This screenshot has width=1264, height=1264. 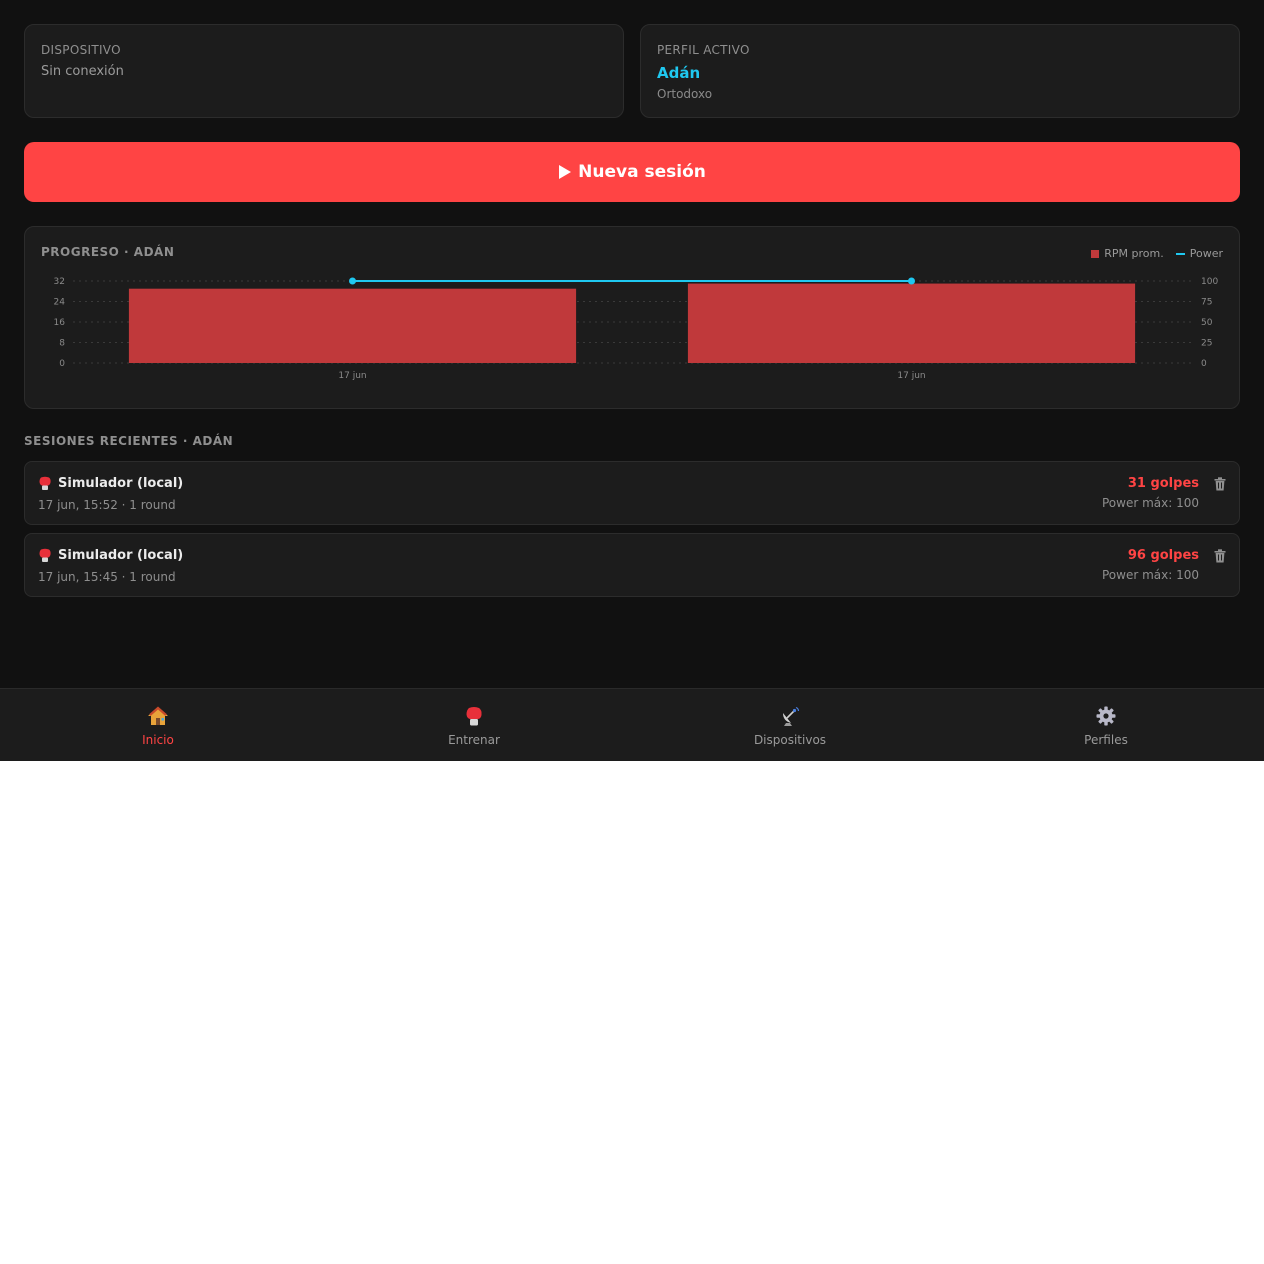 I want to click on new-session-button: Nueva sesión, so click(x=632, y=172).